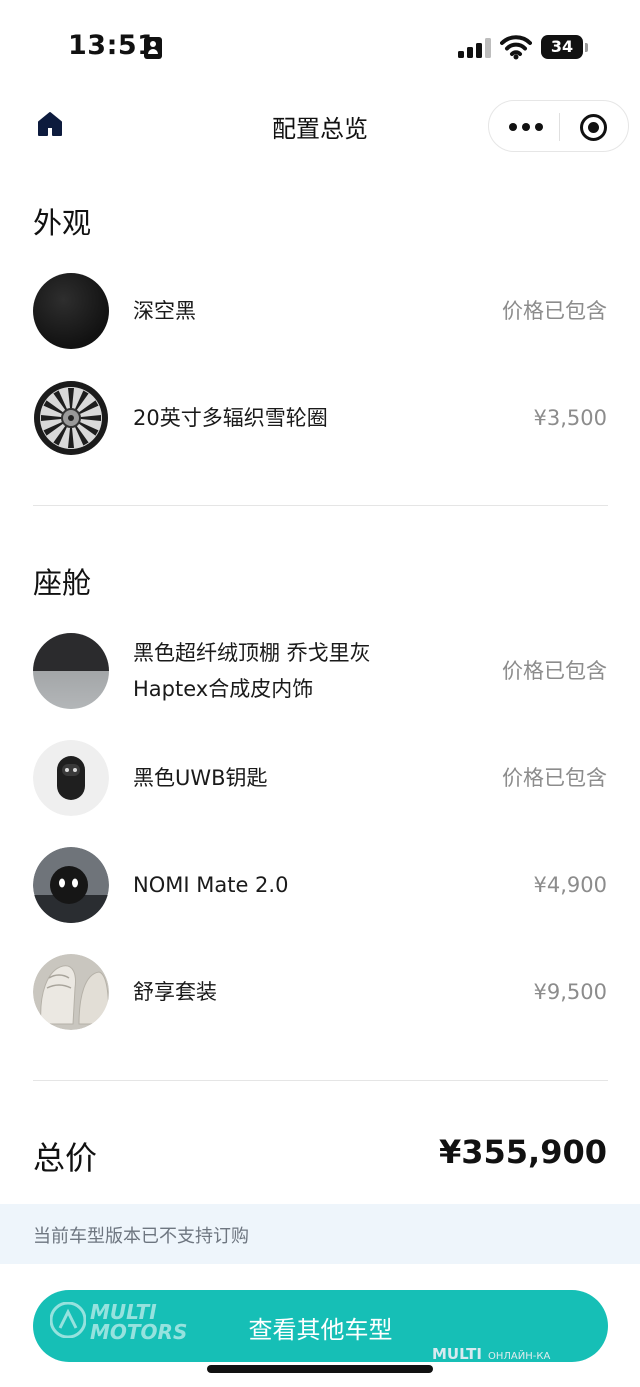  Describe the element at coordinates (71, 311) in the screenshot. I see `black-paint-swatch-icon` at that location.